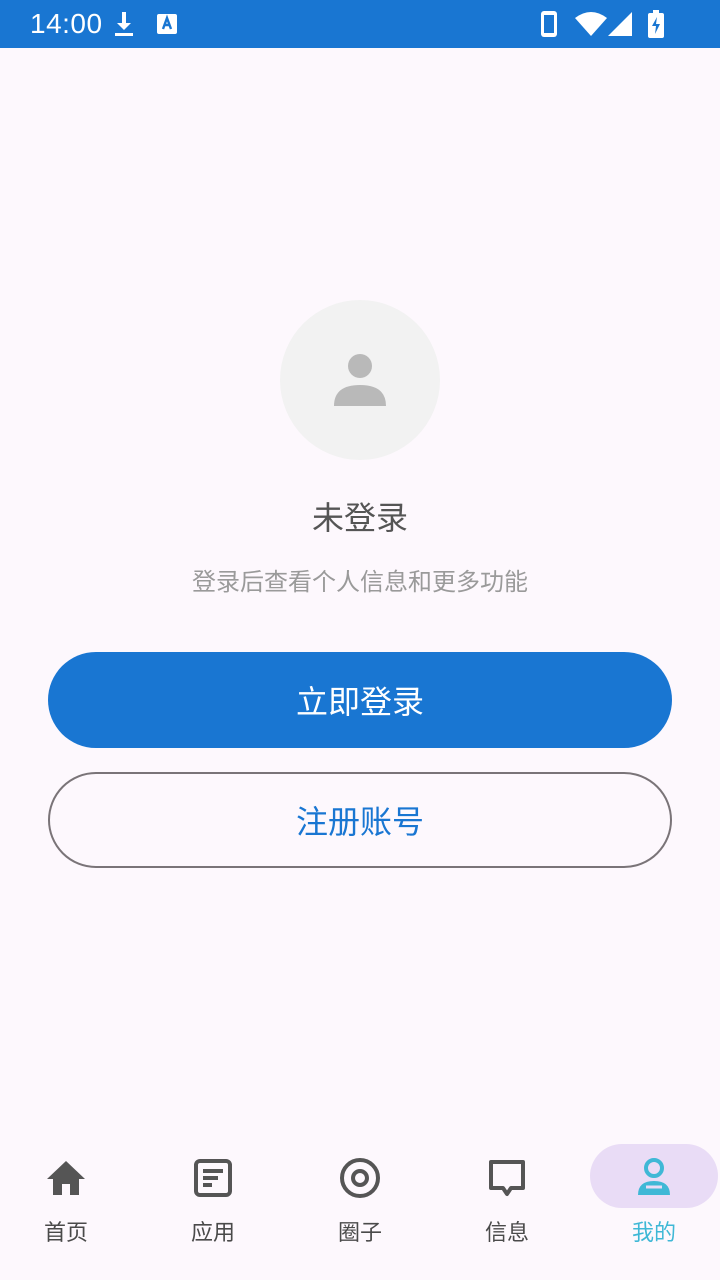 The height and width of the screenshot is (1280, 720). I want to click on article-icon, so click(213, 1178).